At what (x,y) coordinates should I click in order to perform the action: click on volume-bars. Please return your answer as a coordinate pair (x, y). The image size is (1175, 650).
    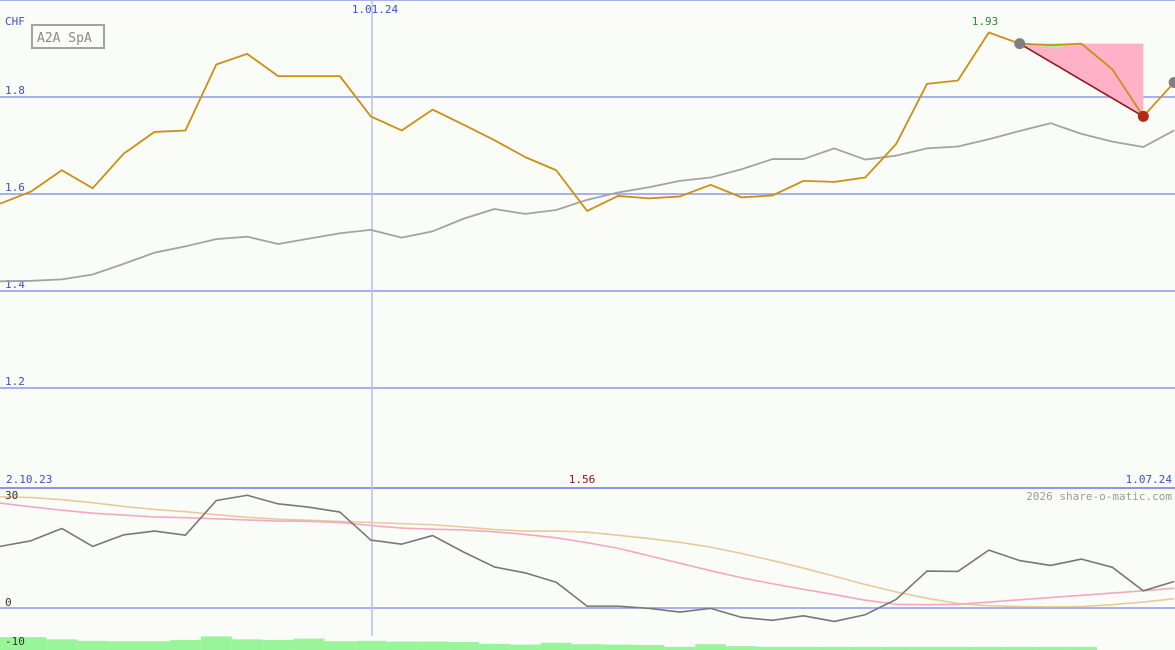
    Looking at the image, I should click on (548, 643).